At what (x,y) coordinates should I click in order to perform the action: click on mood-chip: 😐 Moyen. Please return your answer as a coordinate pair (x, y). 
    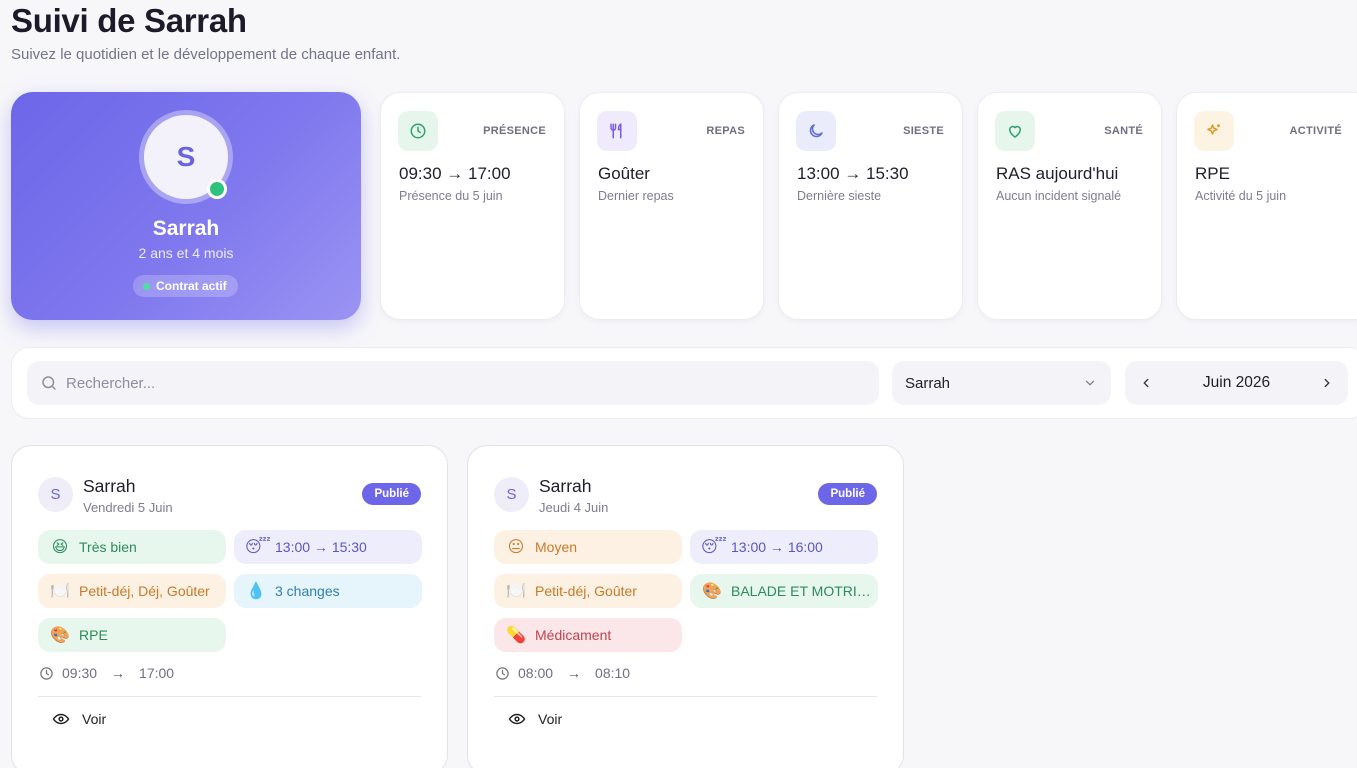
    Looking at the image, I should click on (588, 547).